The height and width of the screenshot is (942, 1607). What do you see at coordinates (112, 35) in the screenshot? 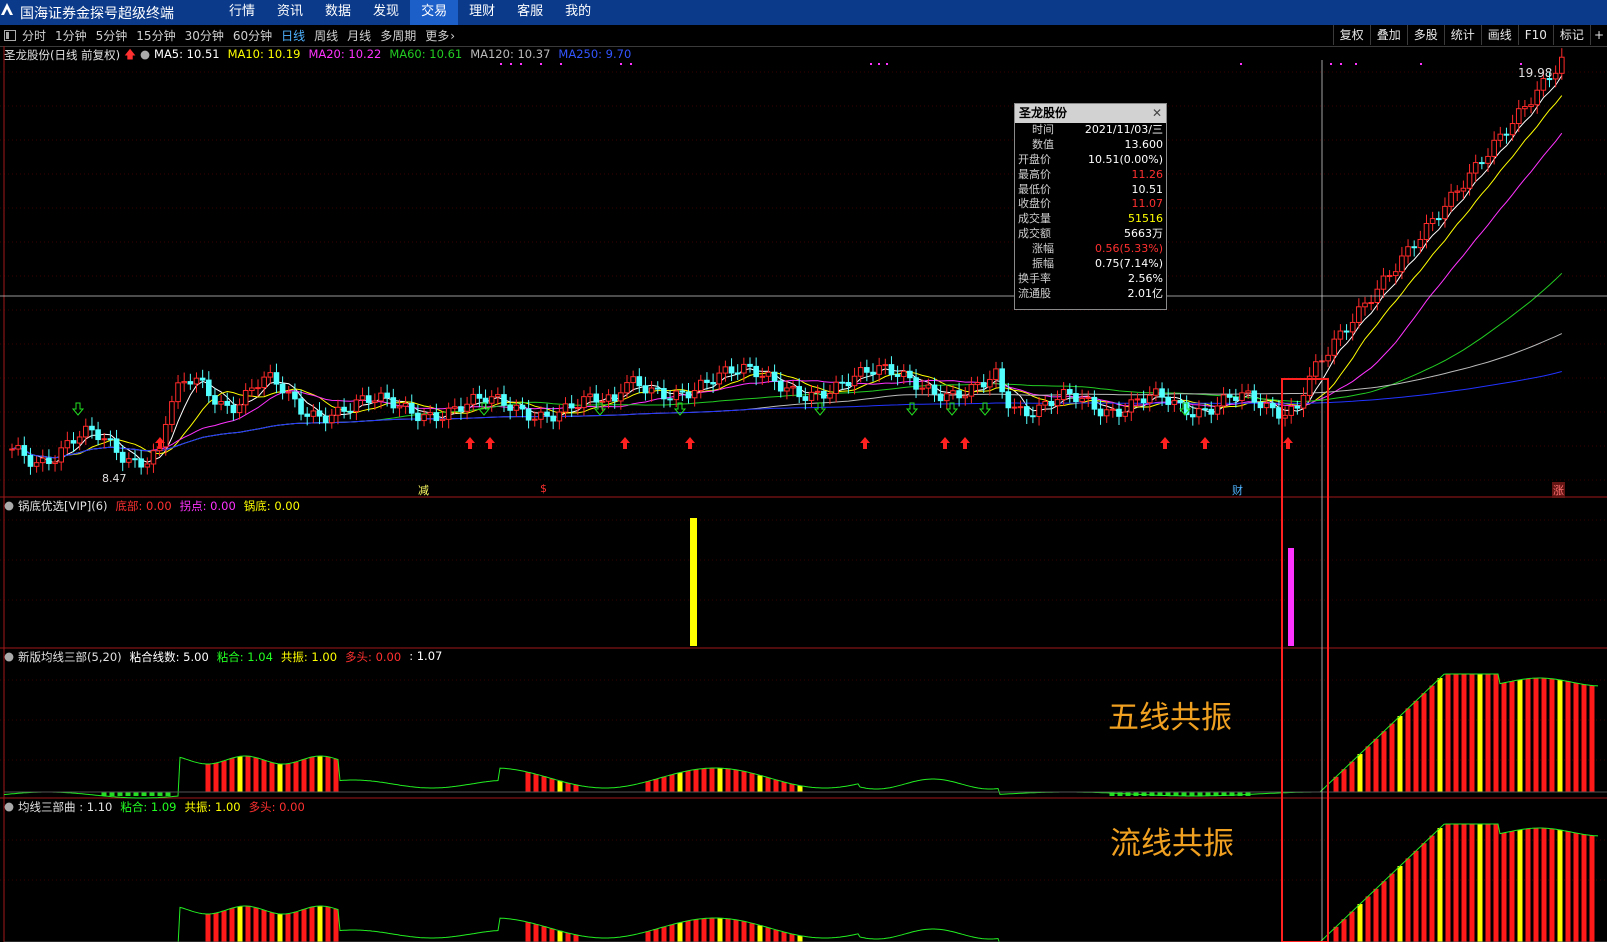
I see `tab-5min: 5分钟` at bounding box center [112, 35].